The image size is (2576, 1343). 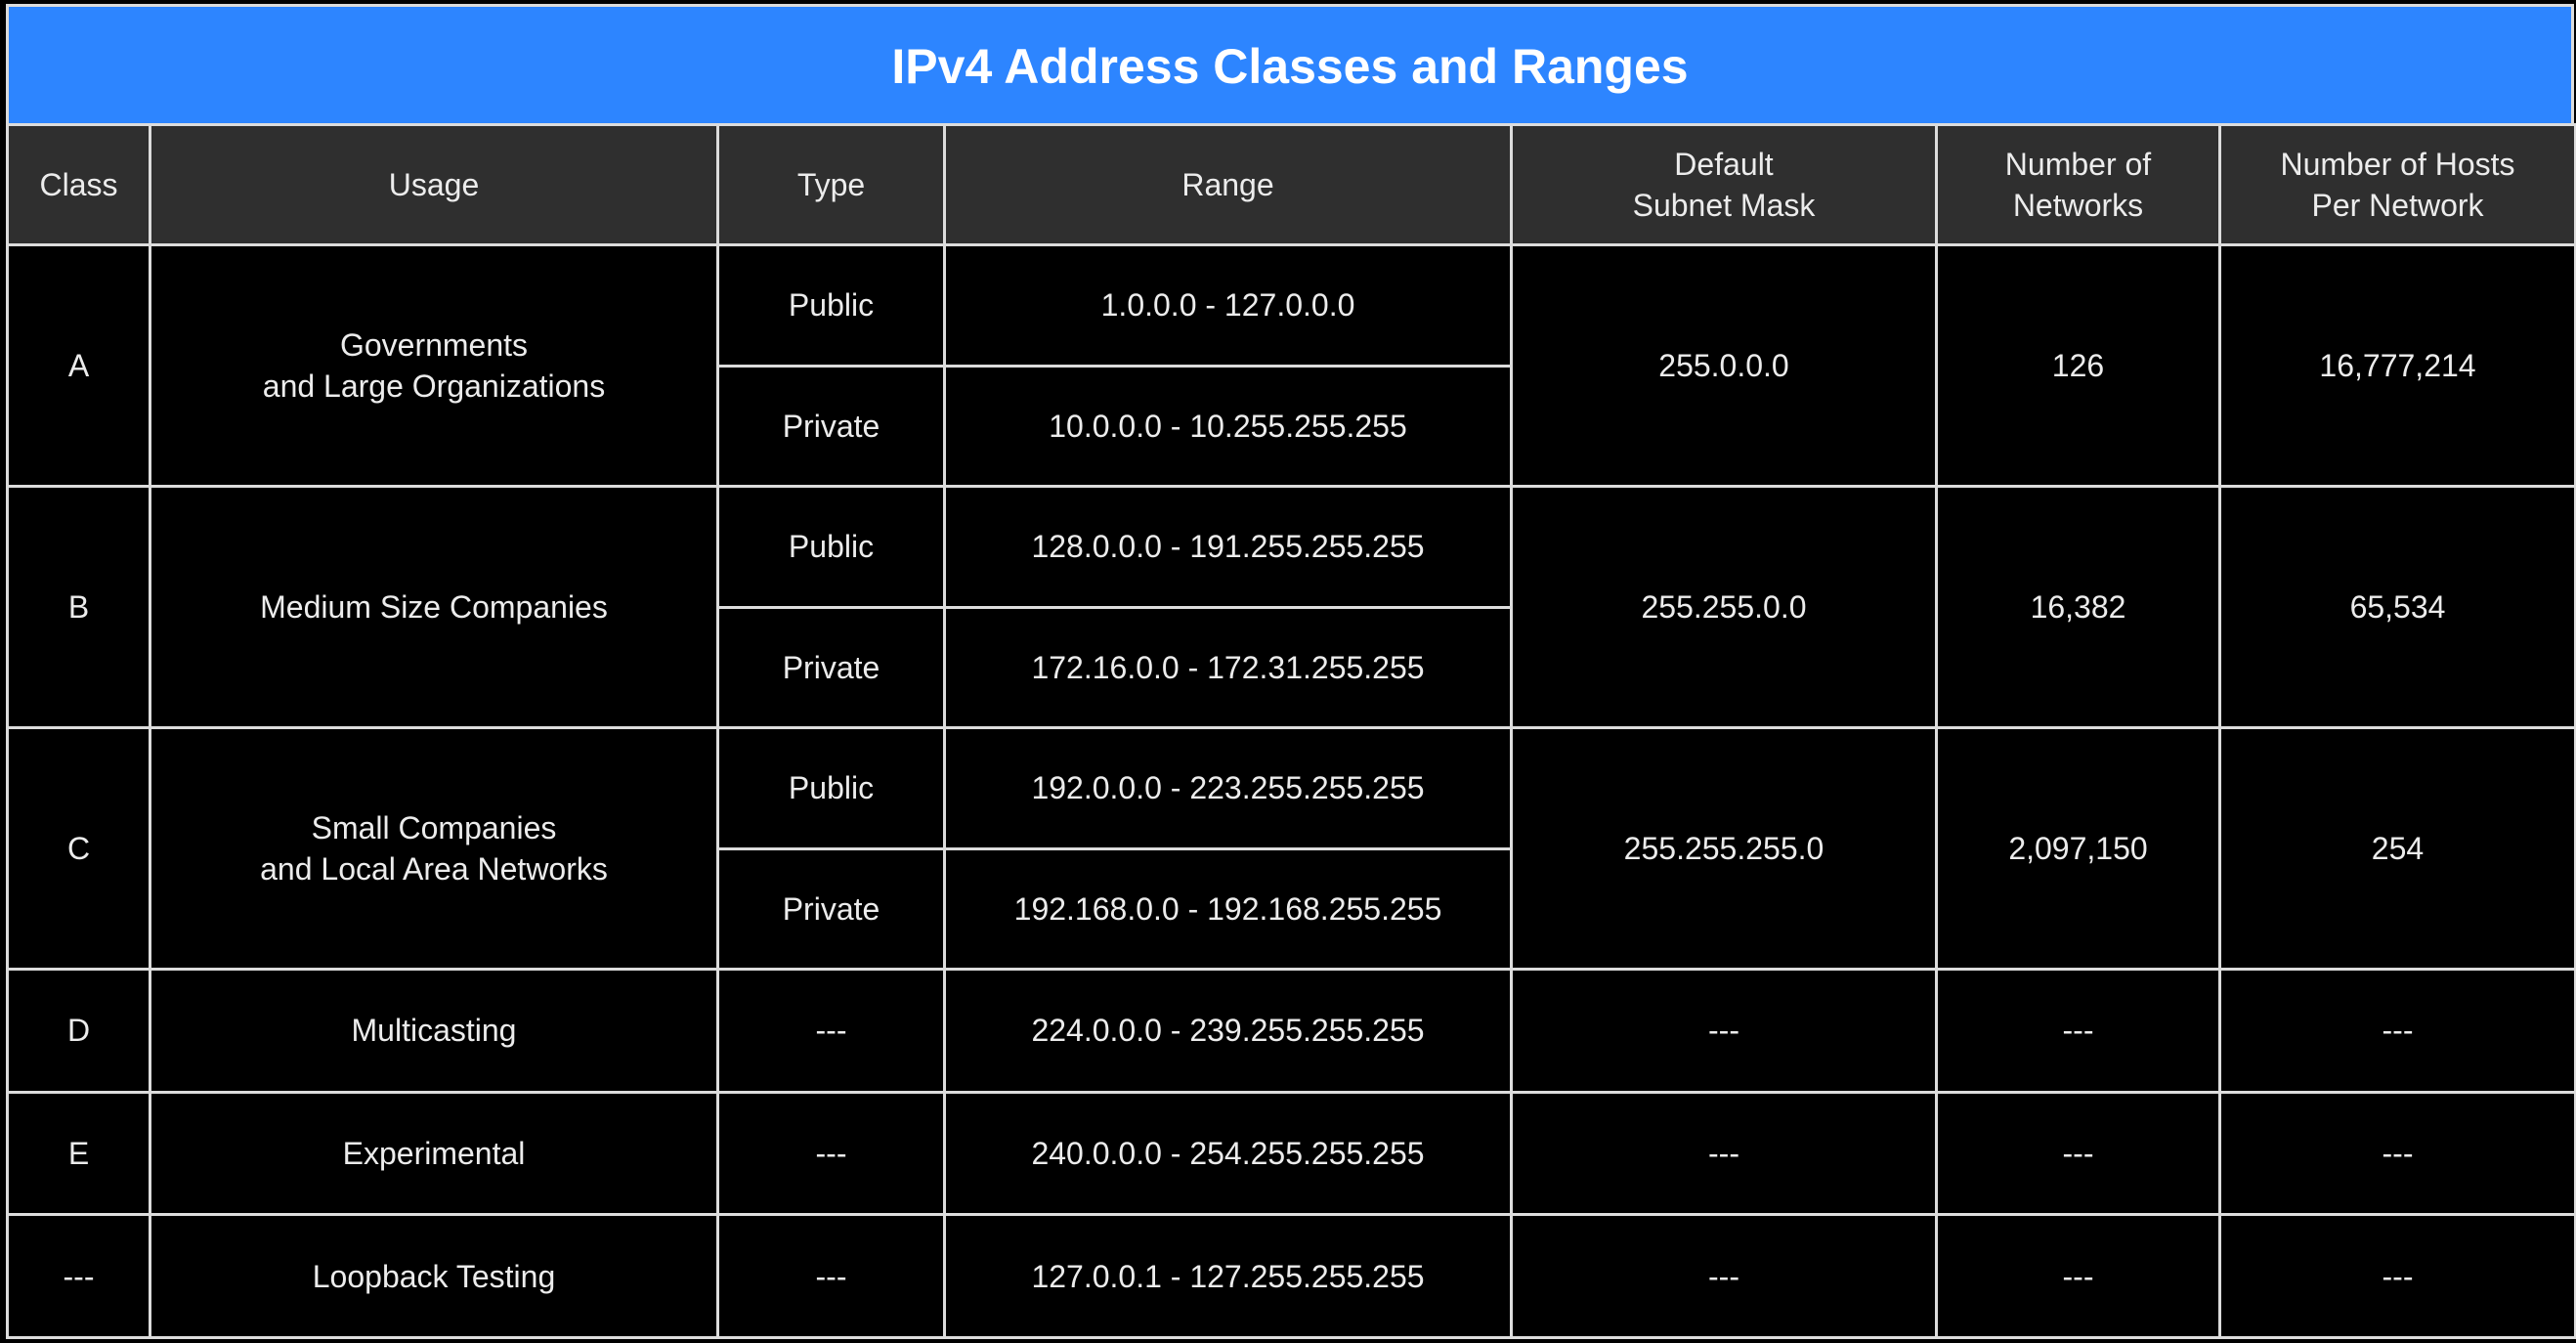 I want to click on cell-hosts: 65,534, so click(x=2397, y=608).